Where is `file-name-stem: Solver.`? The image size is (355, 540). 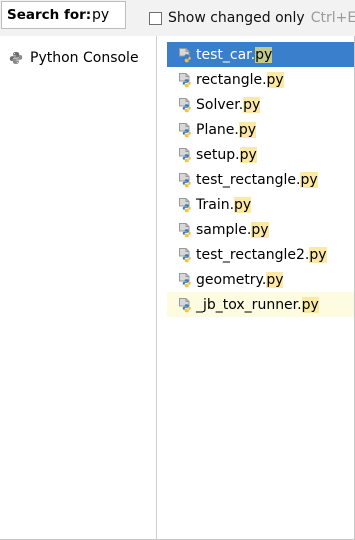
file-name-stem: Solver. is located at coordinates (220, 104).